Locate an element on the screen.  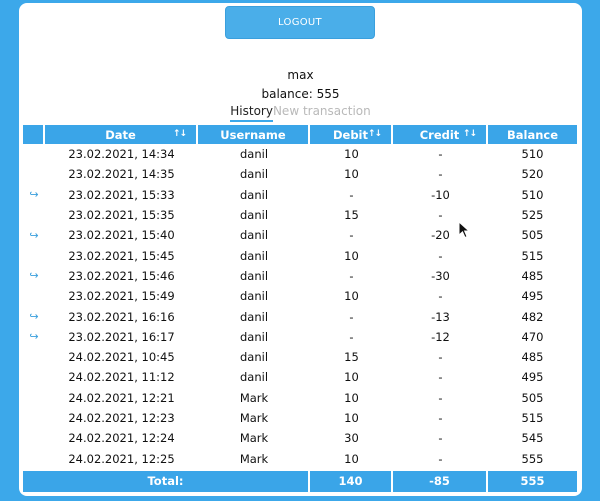
table-row: 23.02.2021, 15:49 danil 10 - 495 is located at coordinates (300, 296).